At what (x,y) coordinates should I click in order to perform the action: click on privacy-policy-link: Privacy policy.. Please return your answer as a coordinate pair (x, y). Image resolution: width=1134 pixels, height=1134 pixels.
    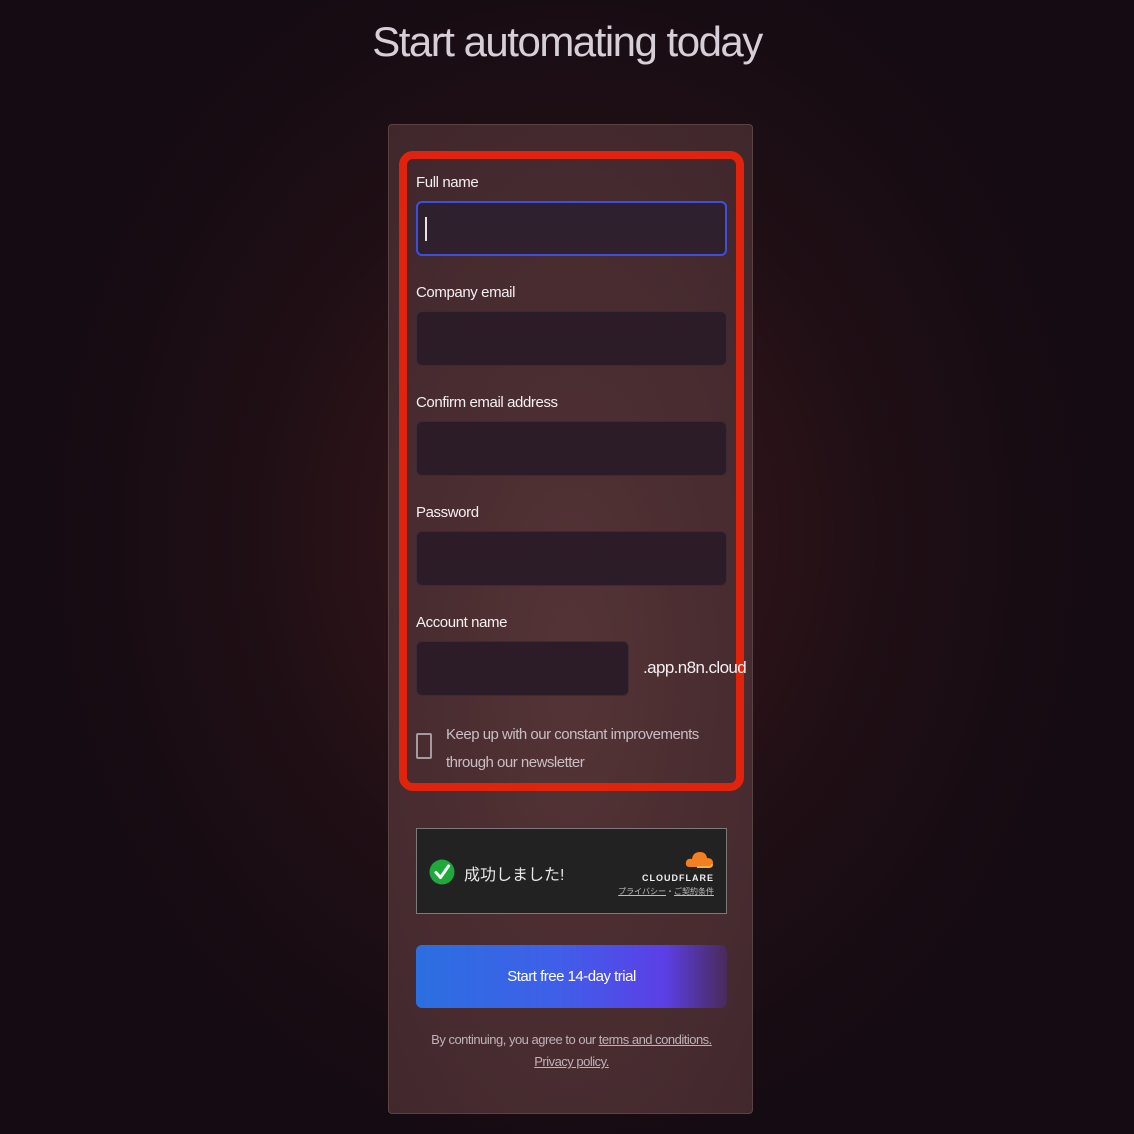
    Looking at the image, I should click on (571, 1061).